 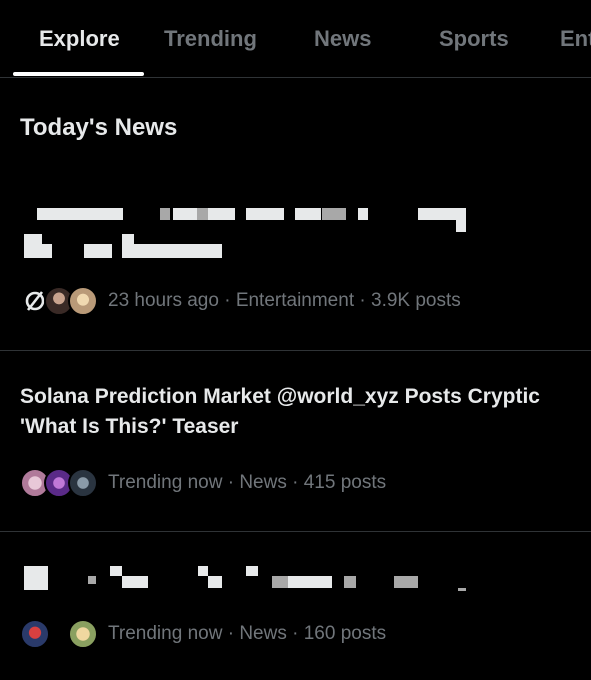 What do you see at coordinates (575, 39) in the screenshot?
I see `tab-entertainment: Ent` at bounding box center [575, 39].